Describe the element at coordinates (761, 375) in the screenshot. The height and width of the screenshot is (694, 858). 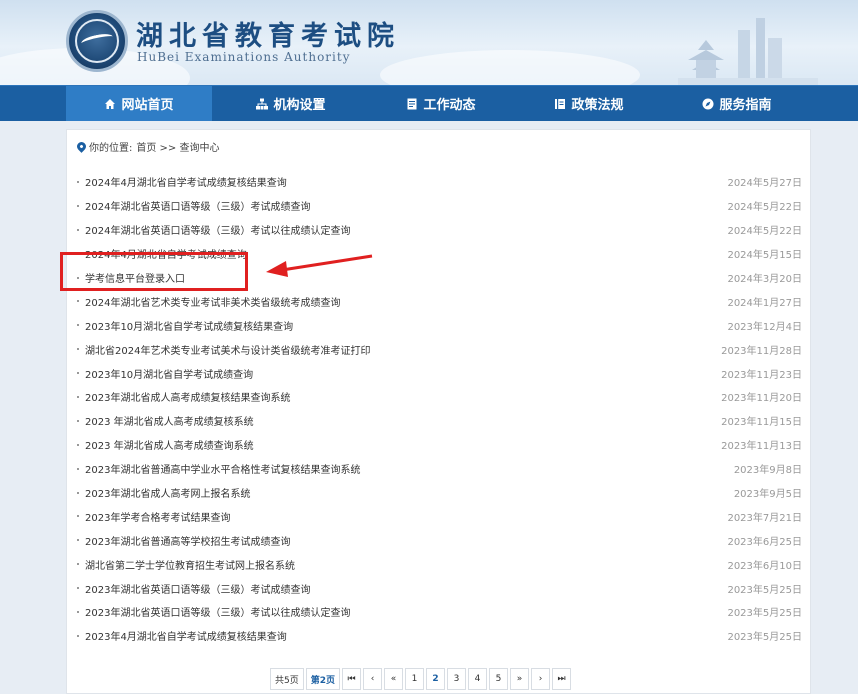
I see `list-item-date: 2023年11月23日` at that location.